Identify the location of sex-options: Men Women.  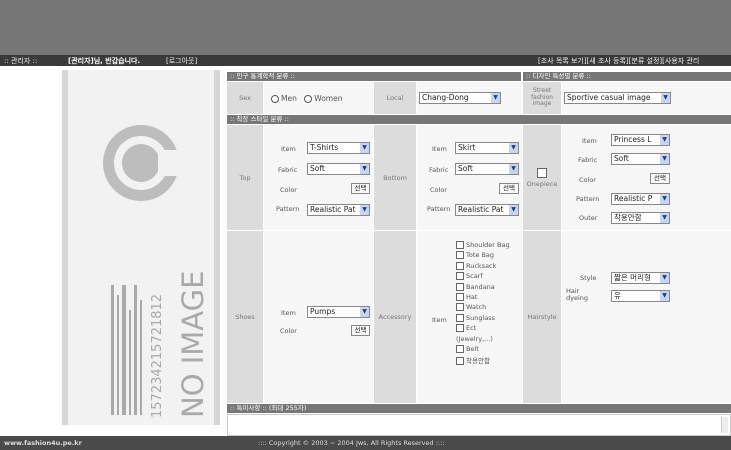
(318, 98).